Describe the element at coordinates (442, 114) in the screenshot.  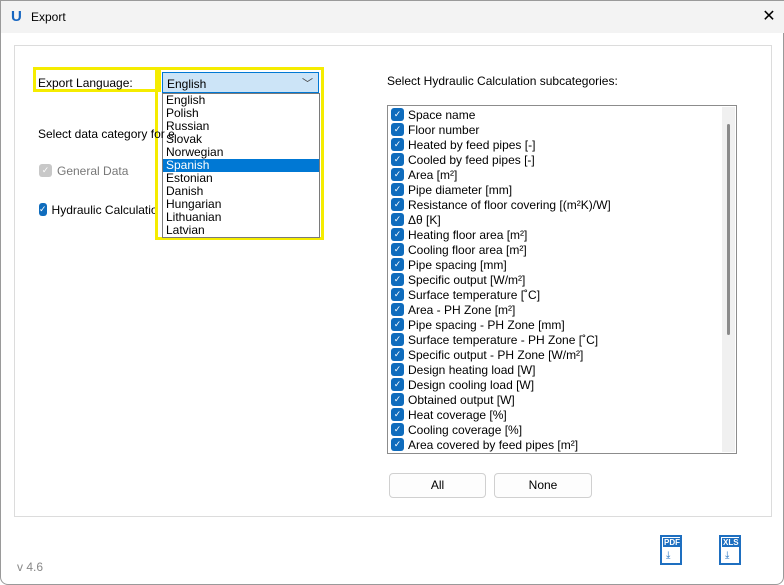
I see `subcategory-label: Space name` at that location.